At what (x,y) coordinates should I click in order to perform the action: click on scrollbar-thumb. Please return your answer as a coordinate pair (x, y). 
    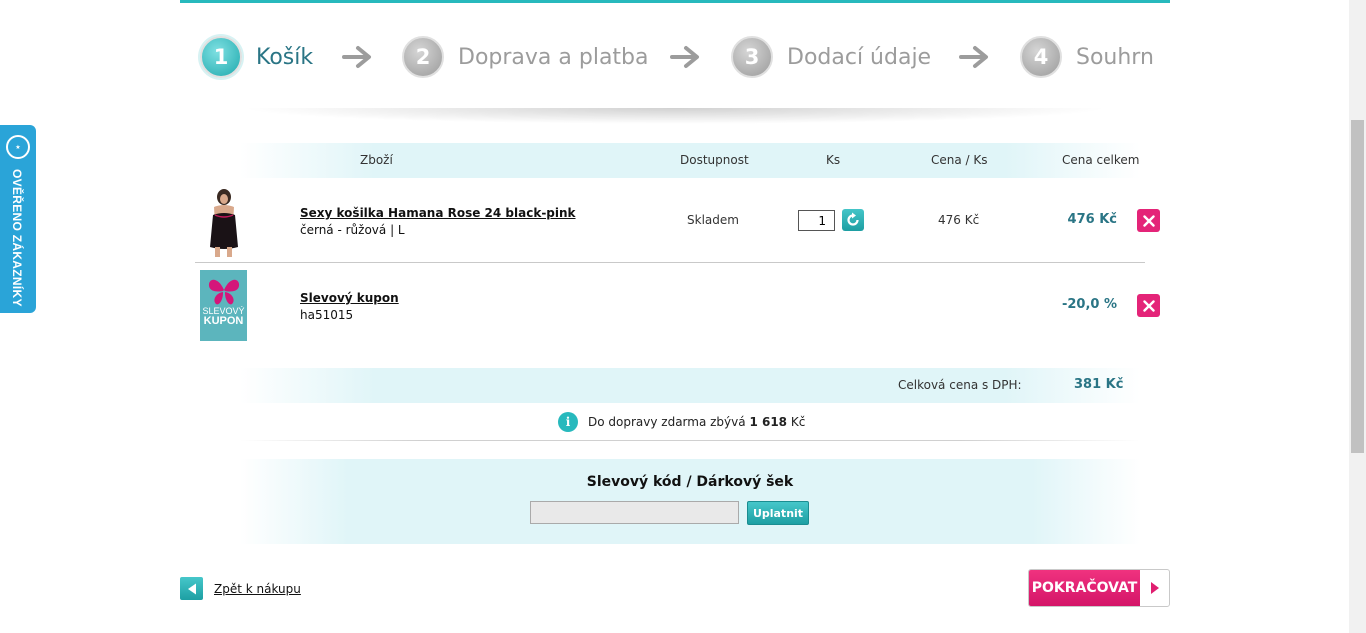
    Looking at the image, I should click on (1357, 286).